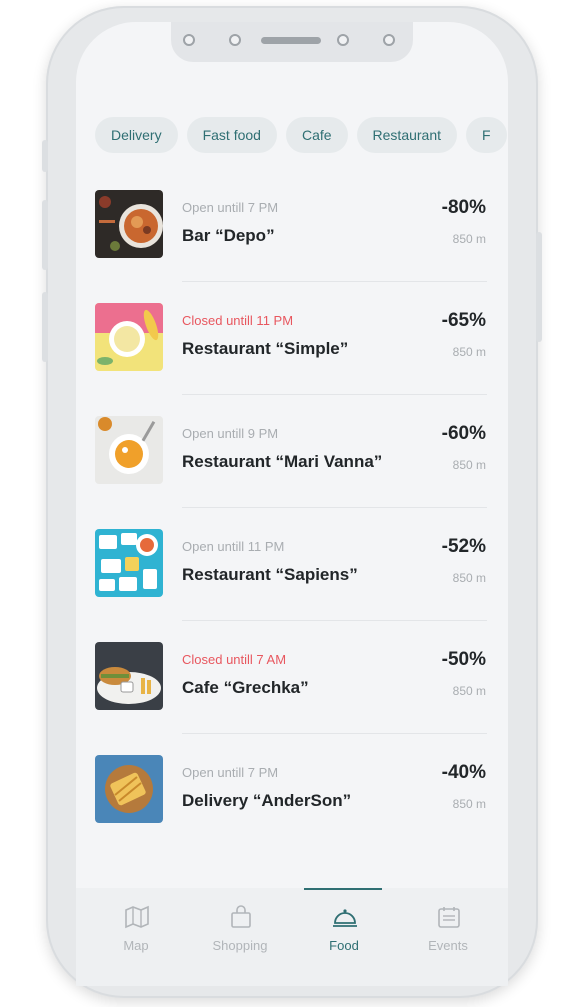  What do you see at coordinates (449, 917) in the screenshot?
I see `events-icon` at bounding box center [449, 917].